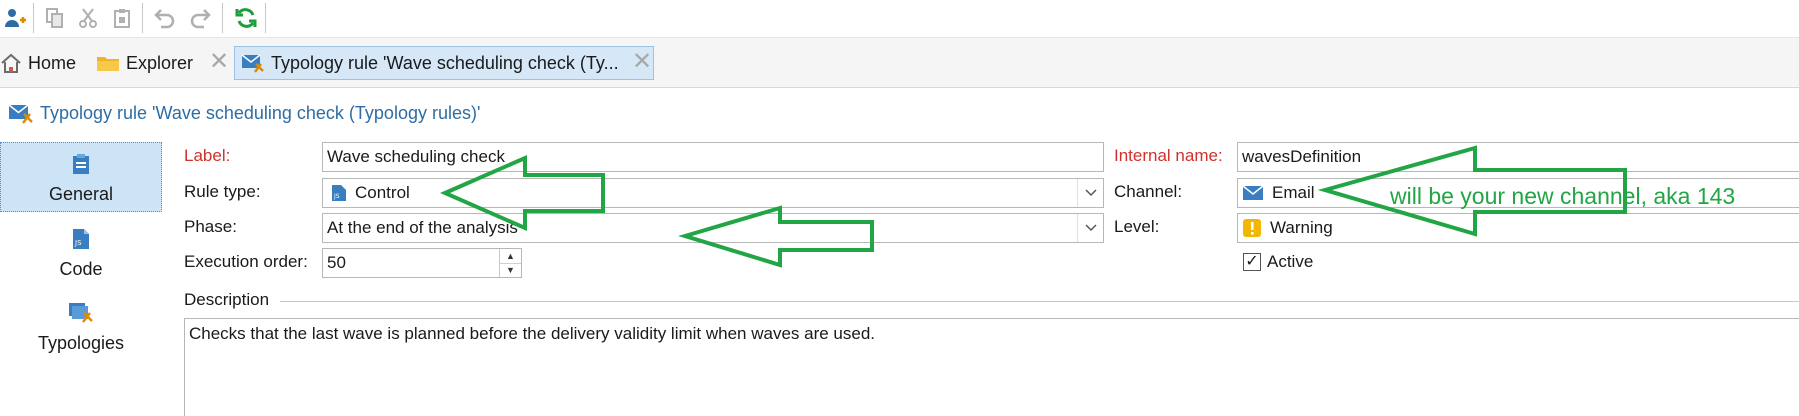 Image resolution: width=1799 pixels, height=416 pixels. Describe the element at coordinates (160, 62) in the screenshot. I see `tab-label: Explorer` at that location.